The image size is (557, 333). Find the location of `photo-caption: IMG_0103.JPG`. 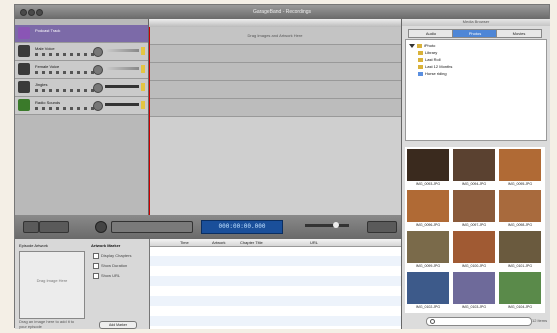

photo-caption: IMG_0103.JPG is located at coordinates (474, 307).